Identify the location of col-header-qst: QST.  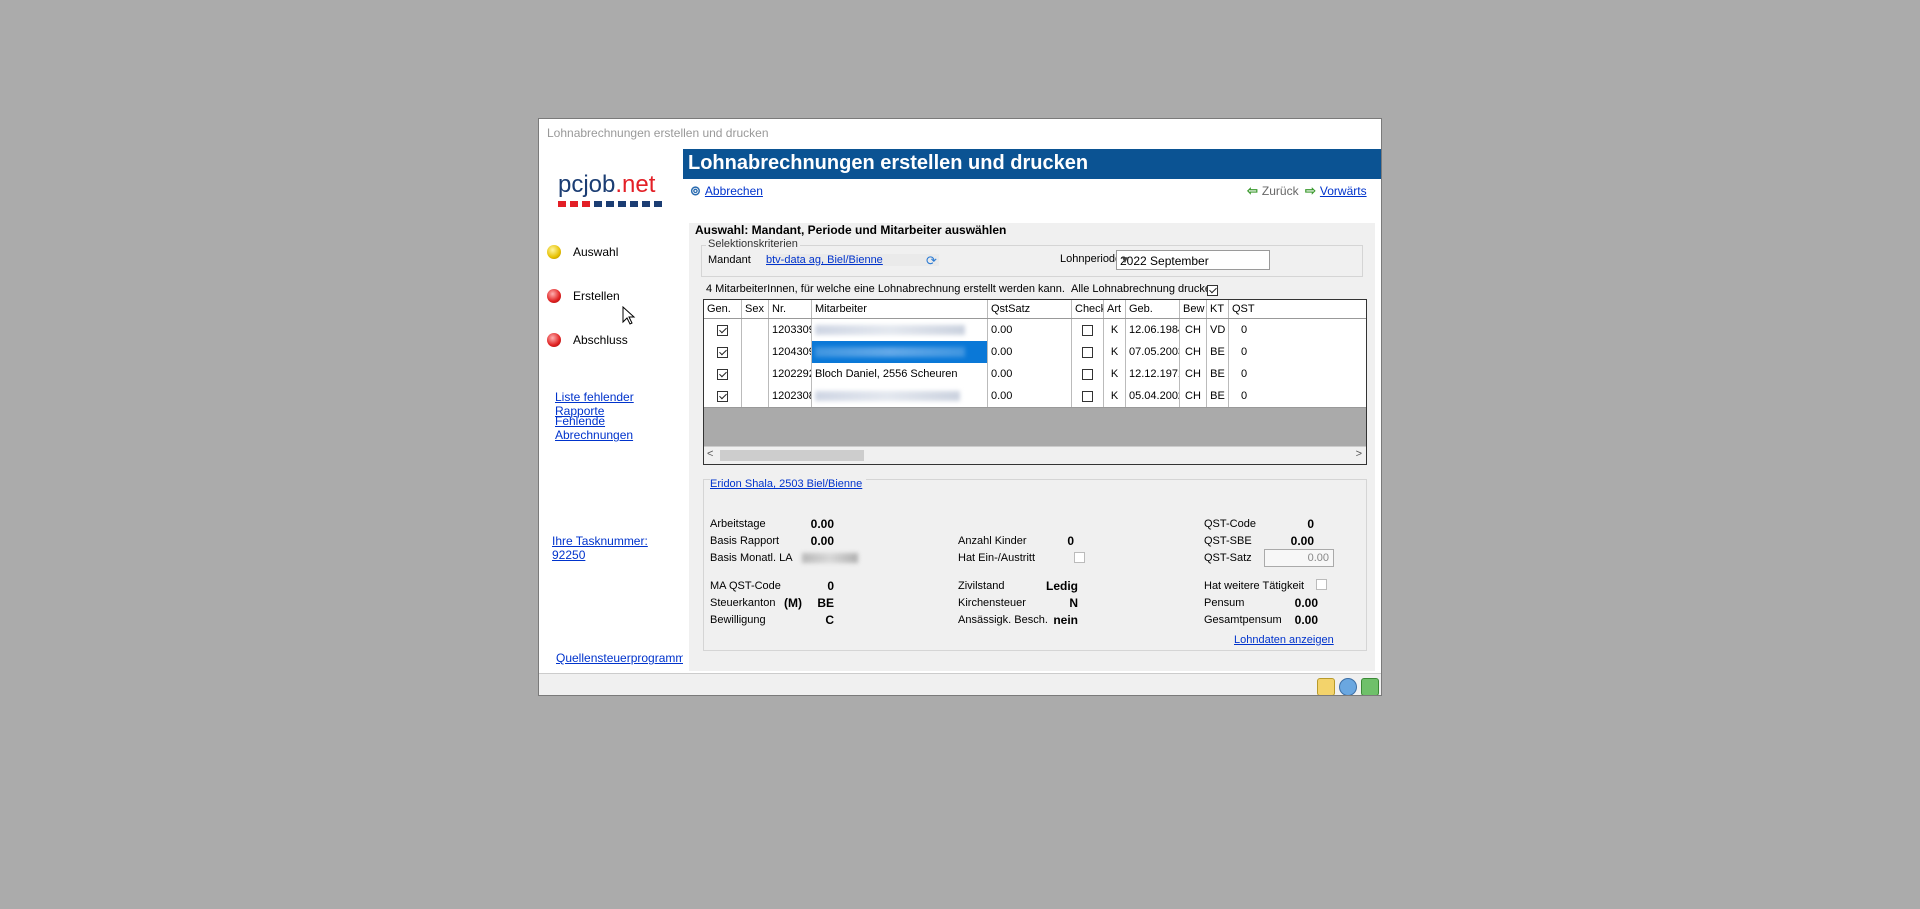
(1244, 309).